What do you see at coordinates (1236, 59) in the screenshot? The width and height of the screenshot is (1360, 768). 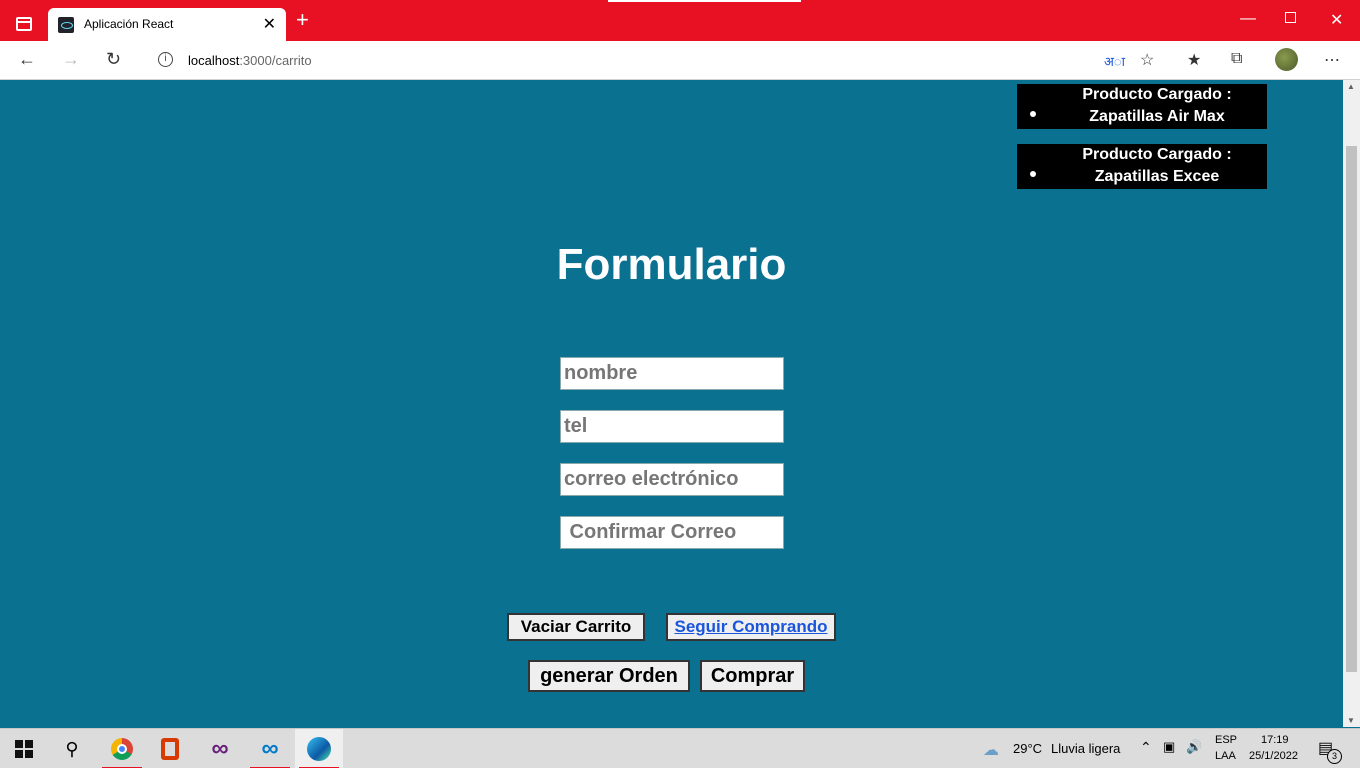 I see `collections-icon: ⧉` at bounding box center [1236, 59].